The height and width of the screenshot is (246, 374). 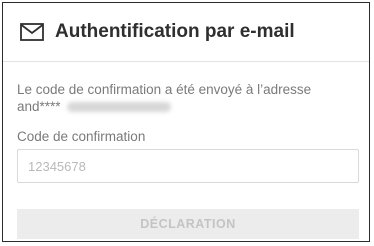 I want to click on masked-email: and****, so click(x=94, y=106).